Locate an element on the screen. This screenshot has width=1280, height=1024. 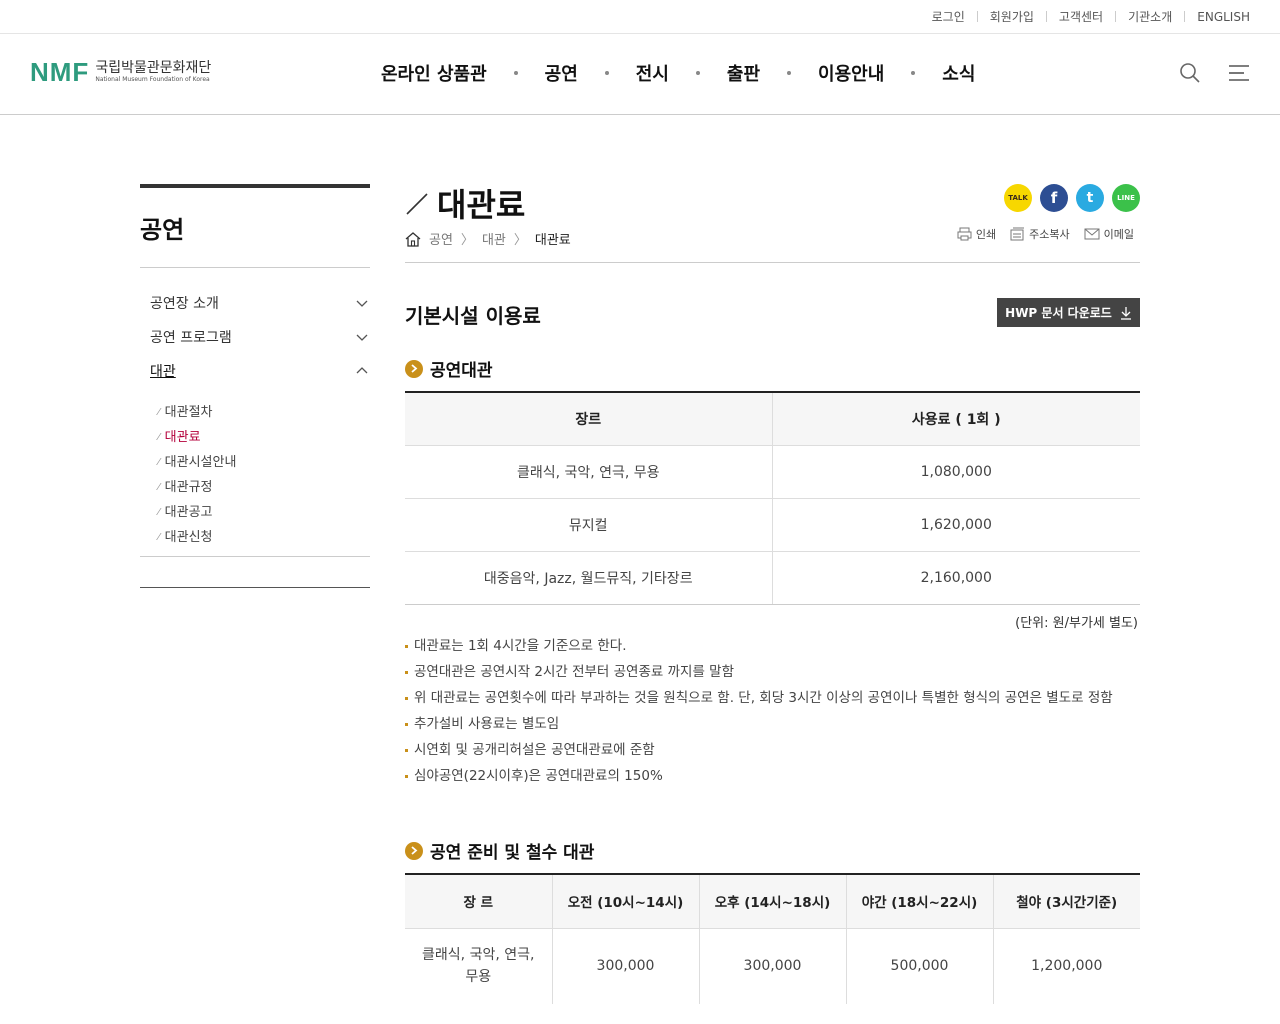
side-item-venue: 공연장 소개 is located at coordinates (255, 309).